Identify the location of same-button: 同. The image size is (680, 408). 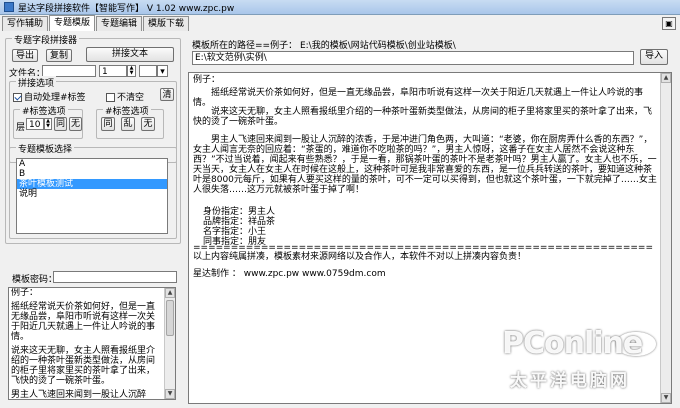
(60, 124).